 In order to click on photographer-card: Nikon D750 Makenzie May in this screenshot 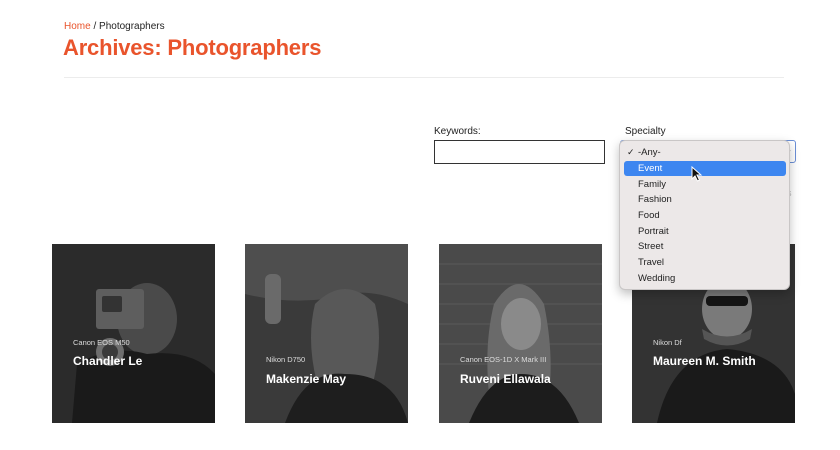, I will do `click(326, 333)`.